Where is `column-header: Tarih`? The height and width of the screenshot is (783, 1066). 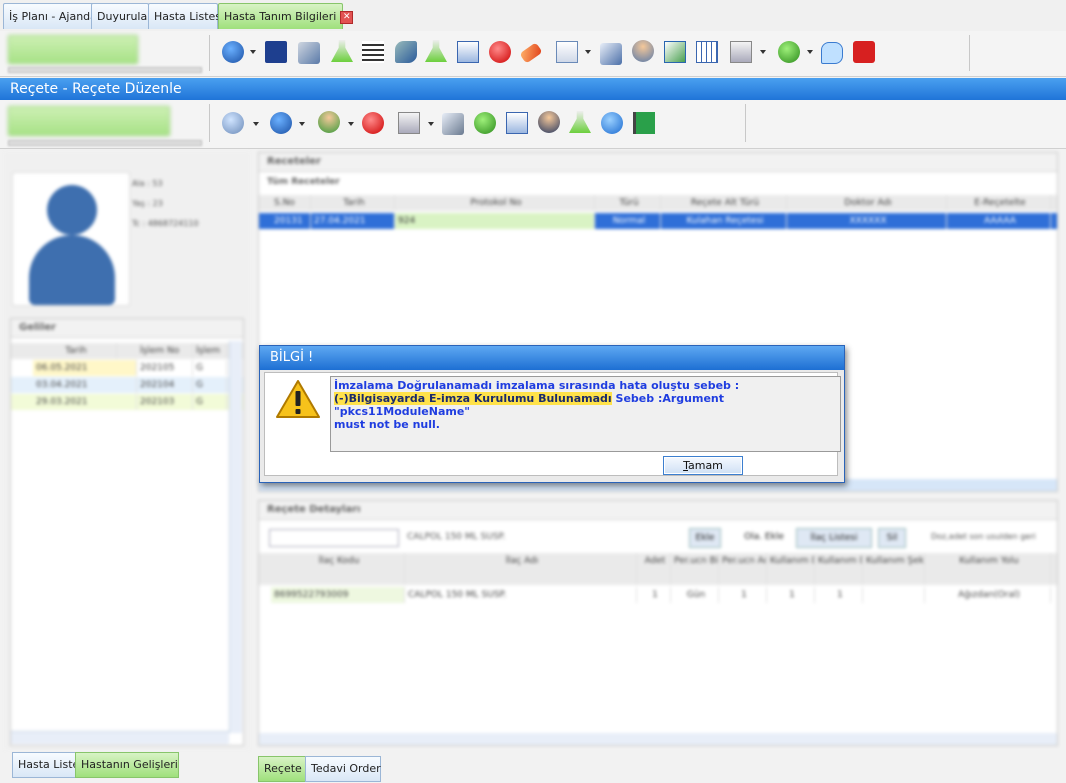 column-header: Tarih is located at coordinates (353, 203).